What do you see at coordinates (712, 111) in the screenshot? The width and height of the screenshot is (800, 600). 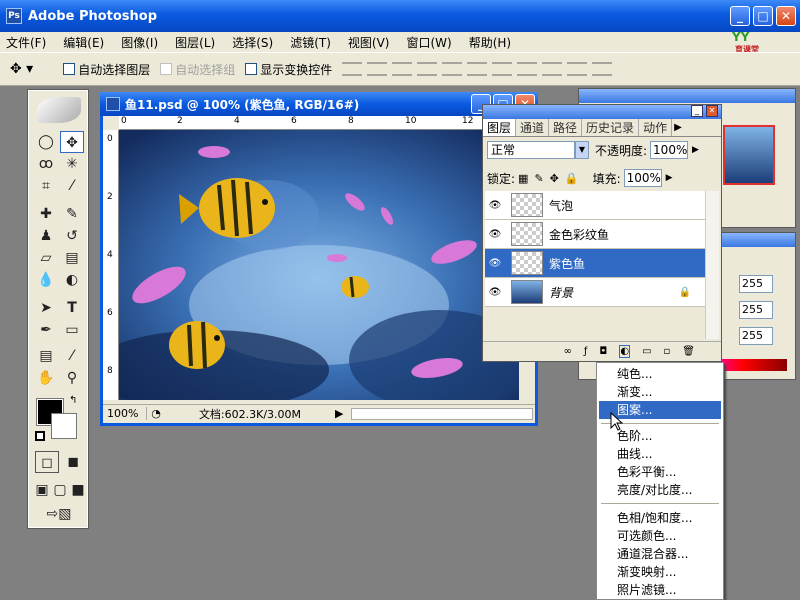 I see `panel-close-button: ✕` at bounding box center [712, 111].